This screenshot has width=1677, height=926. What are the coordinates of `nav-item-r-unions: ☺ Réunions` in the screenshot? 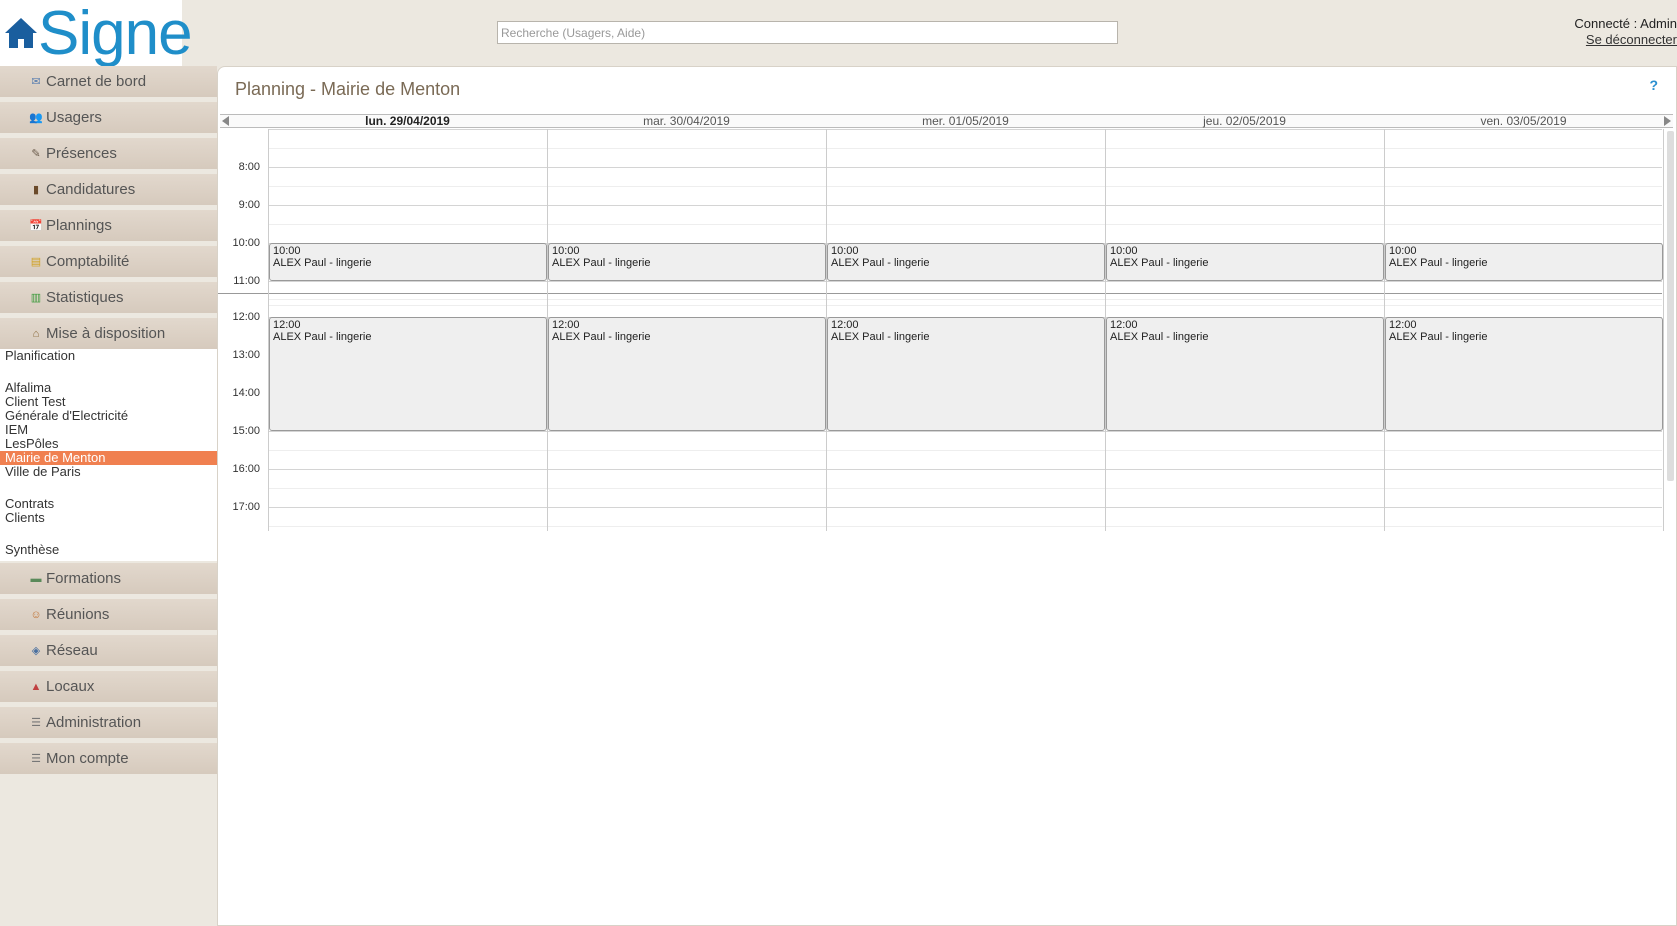 It's located at (108, 614).